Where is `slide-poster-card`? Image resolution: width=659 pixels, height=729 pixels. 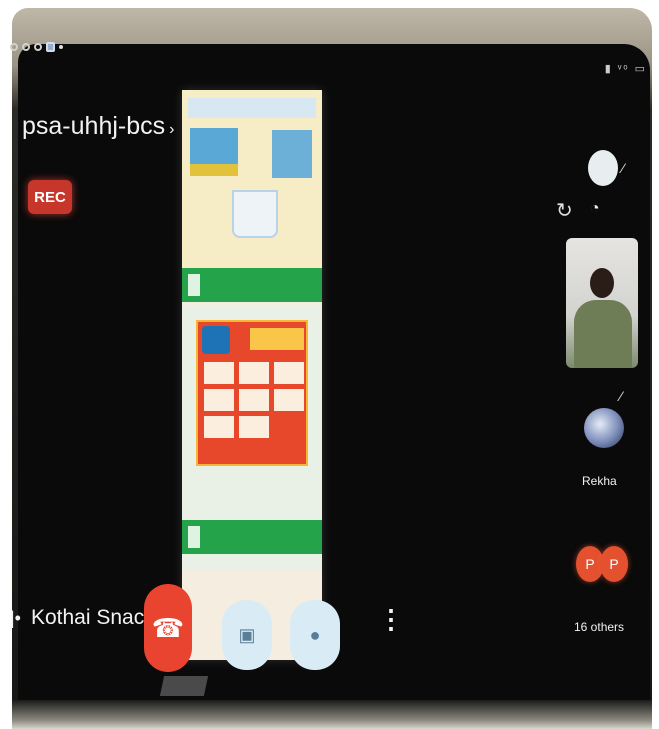 slide-poster-card is located at coordinates (252, 393).